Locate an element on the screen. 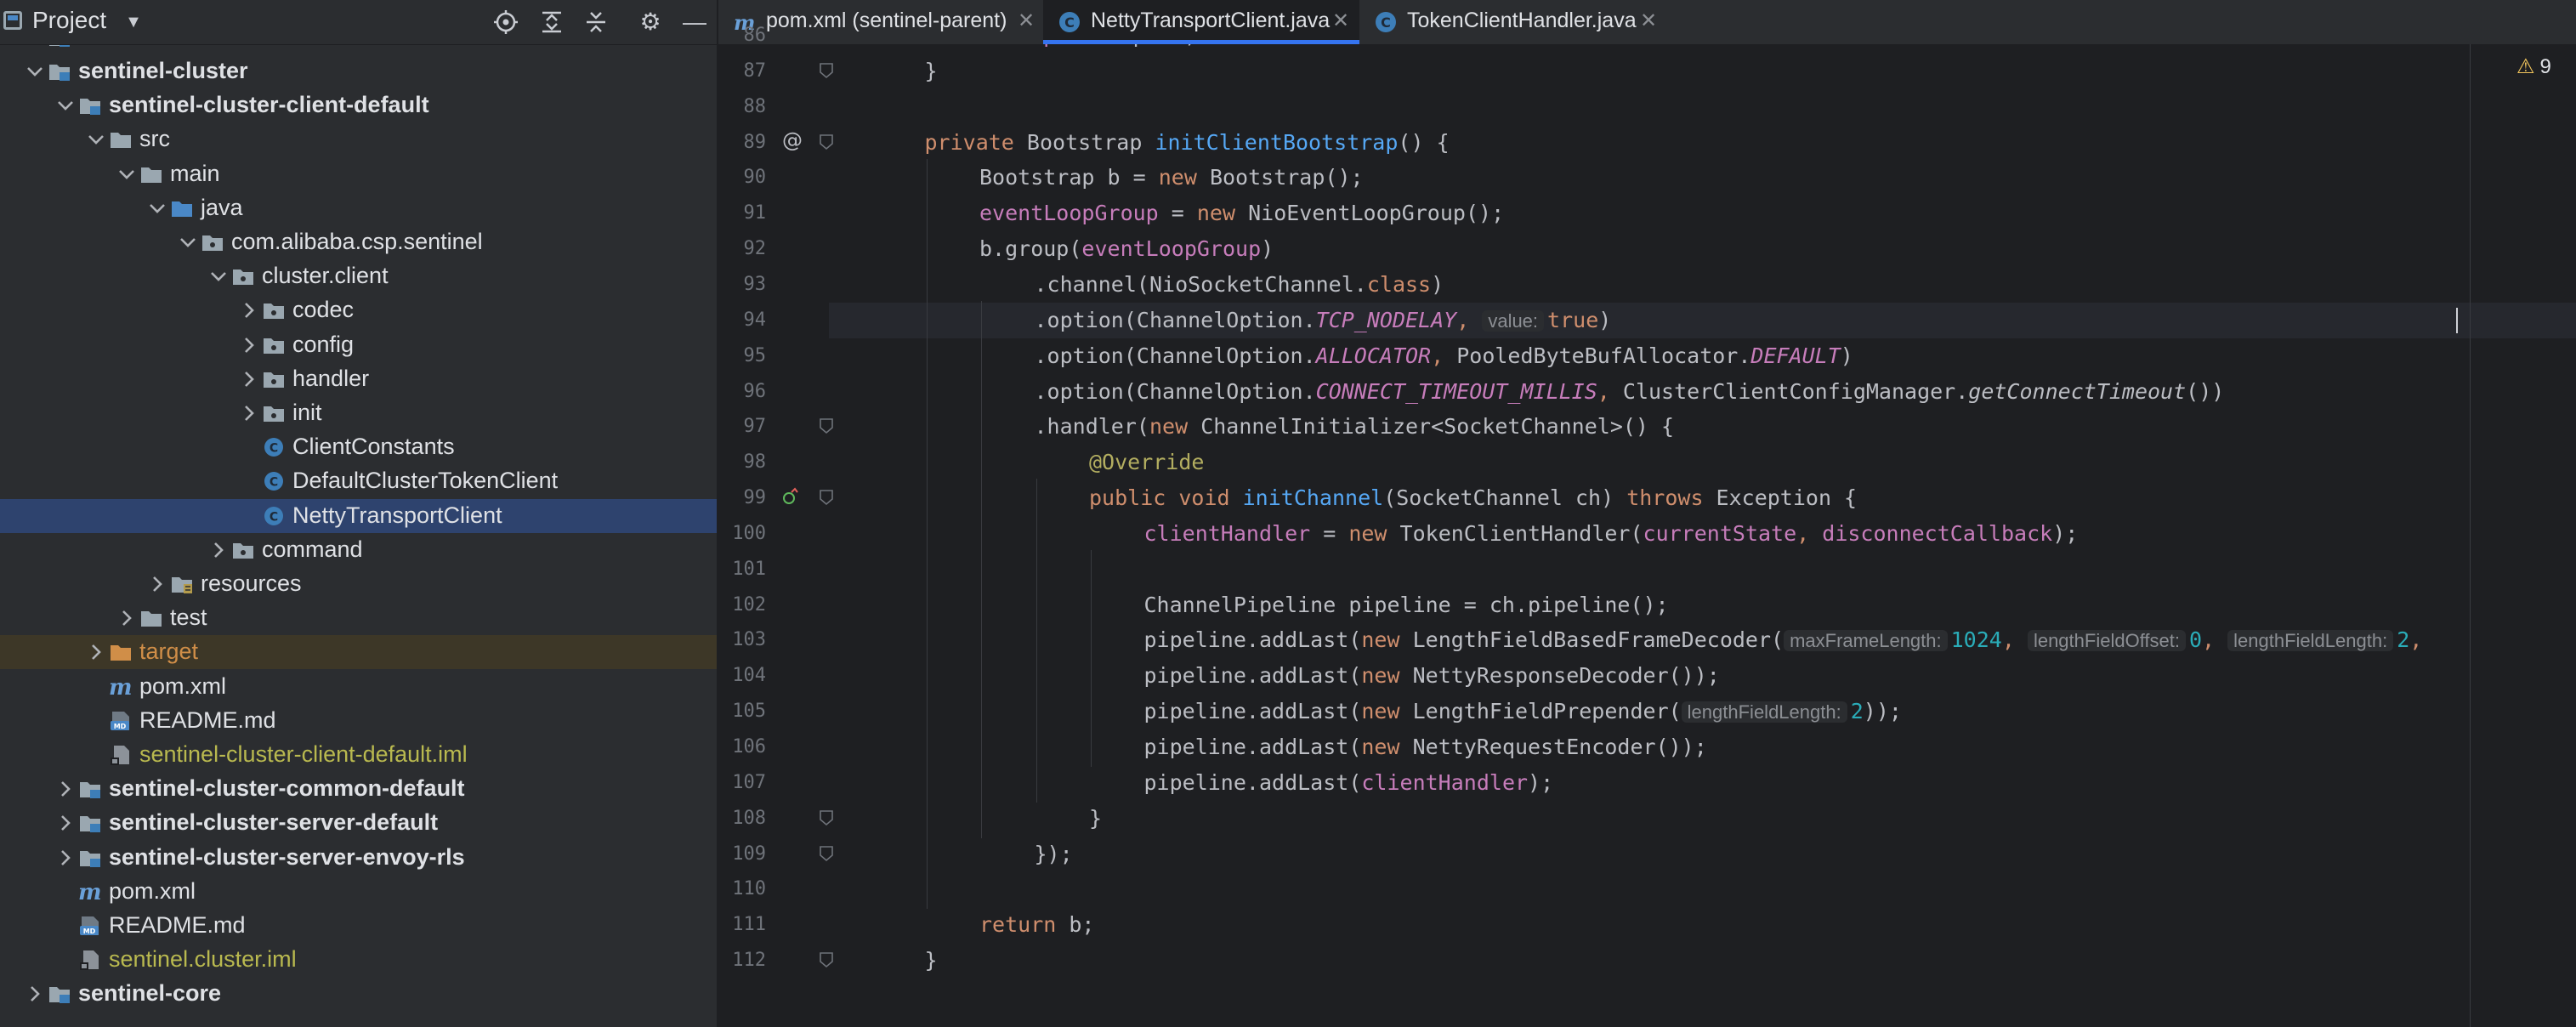  code-token: clientHandler is located at coordinates (1227, 533).